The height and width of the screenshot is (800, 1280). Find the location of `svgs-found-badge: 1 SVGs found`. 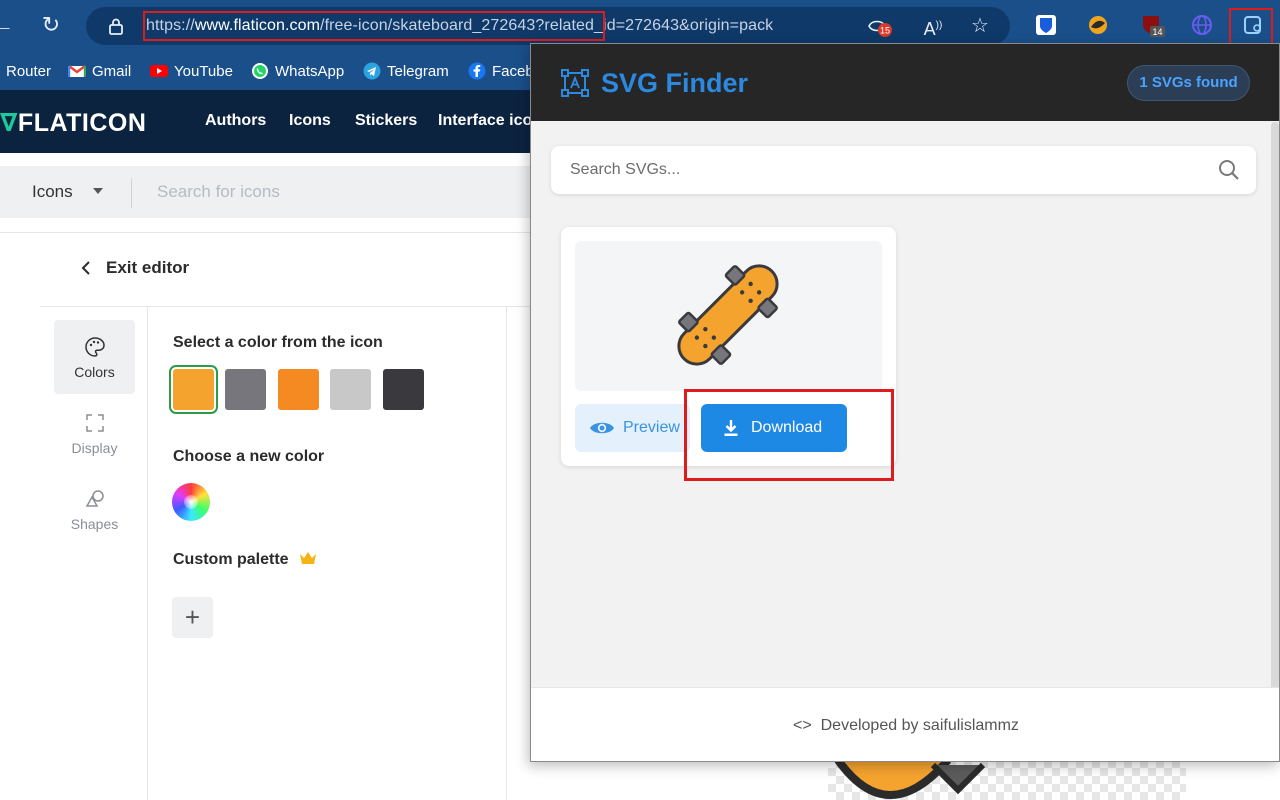

svgs-found-badge: 1 SVGs found is located at coordinates (1188, 83).